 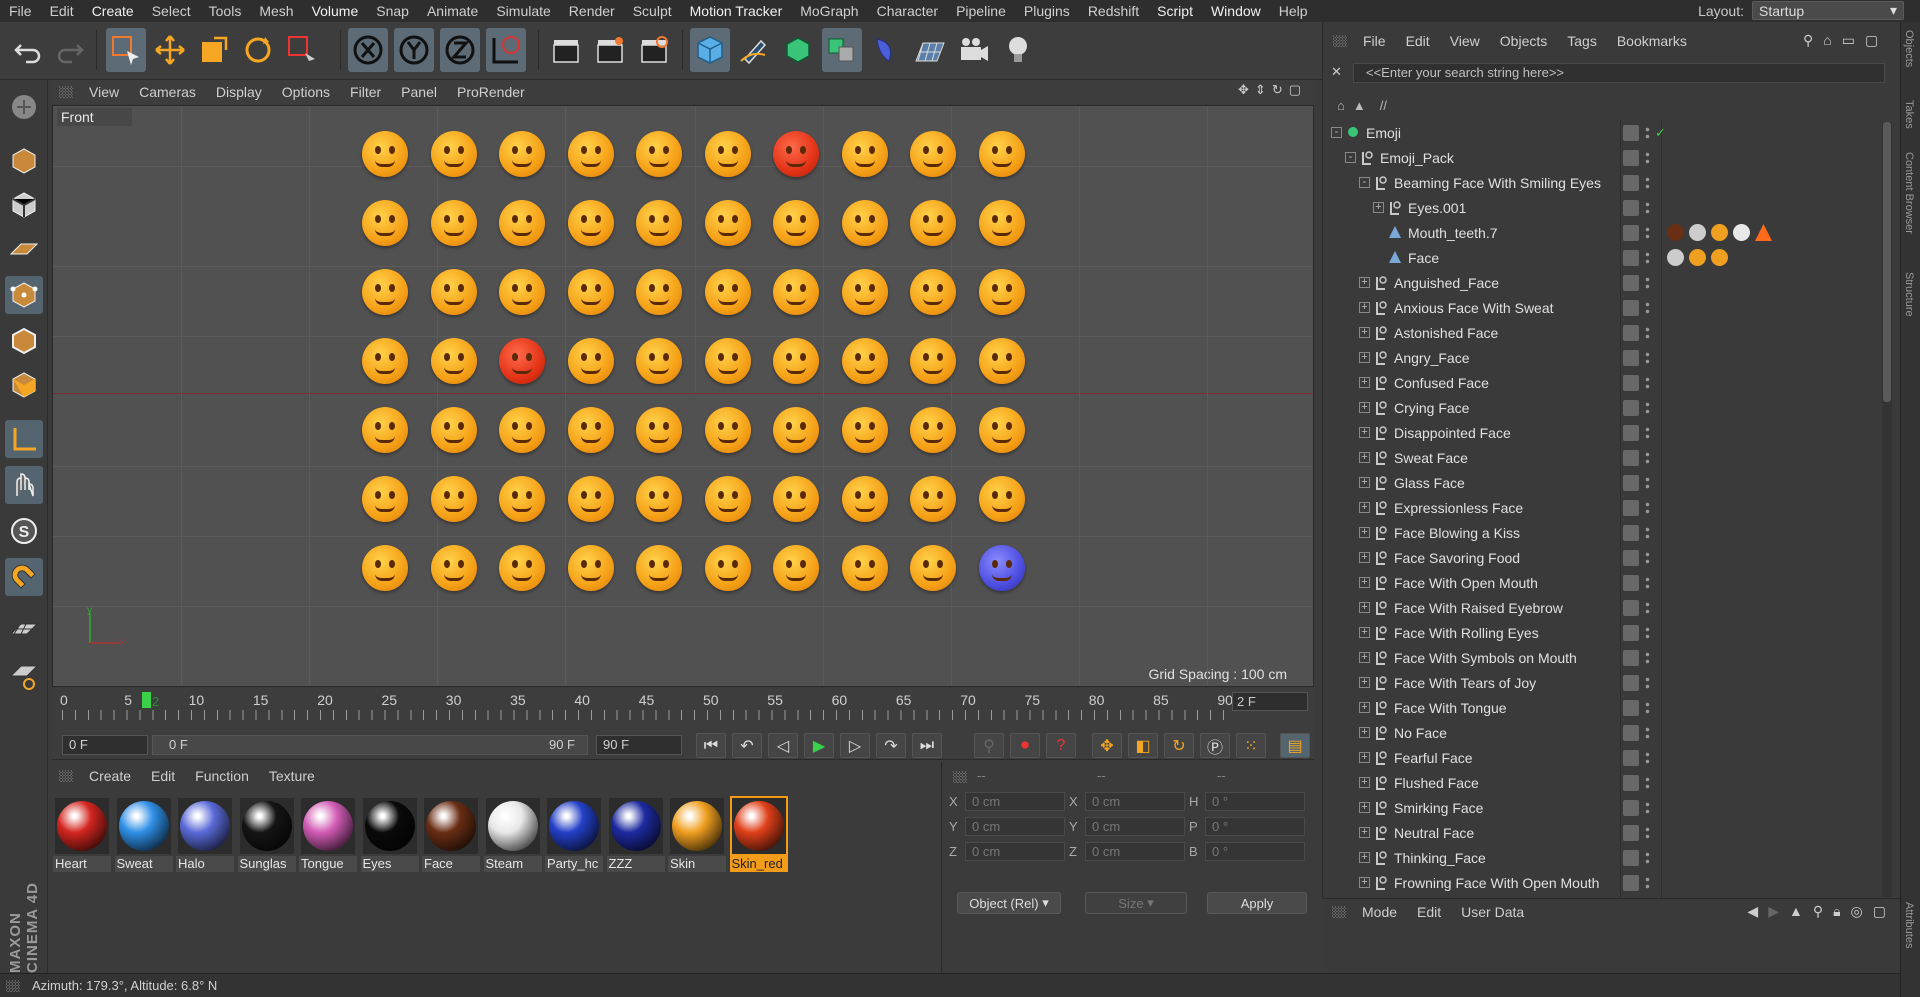 I want to click on back-arrow-icon: ◀, so click(x=1752, y=911).